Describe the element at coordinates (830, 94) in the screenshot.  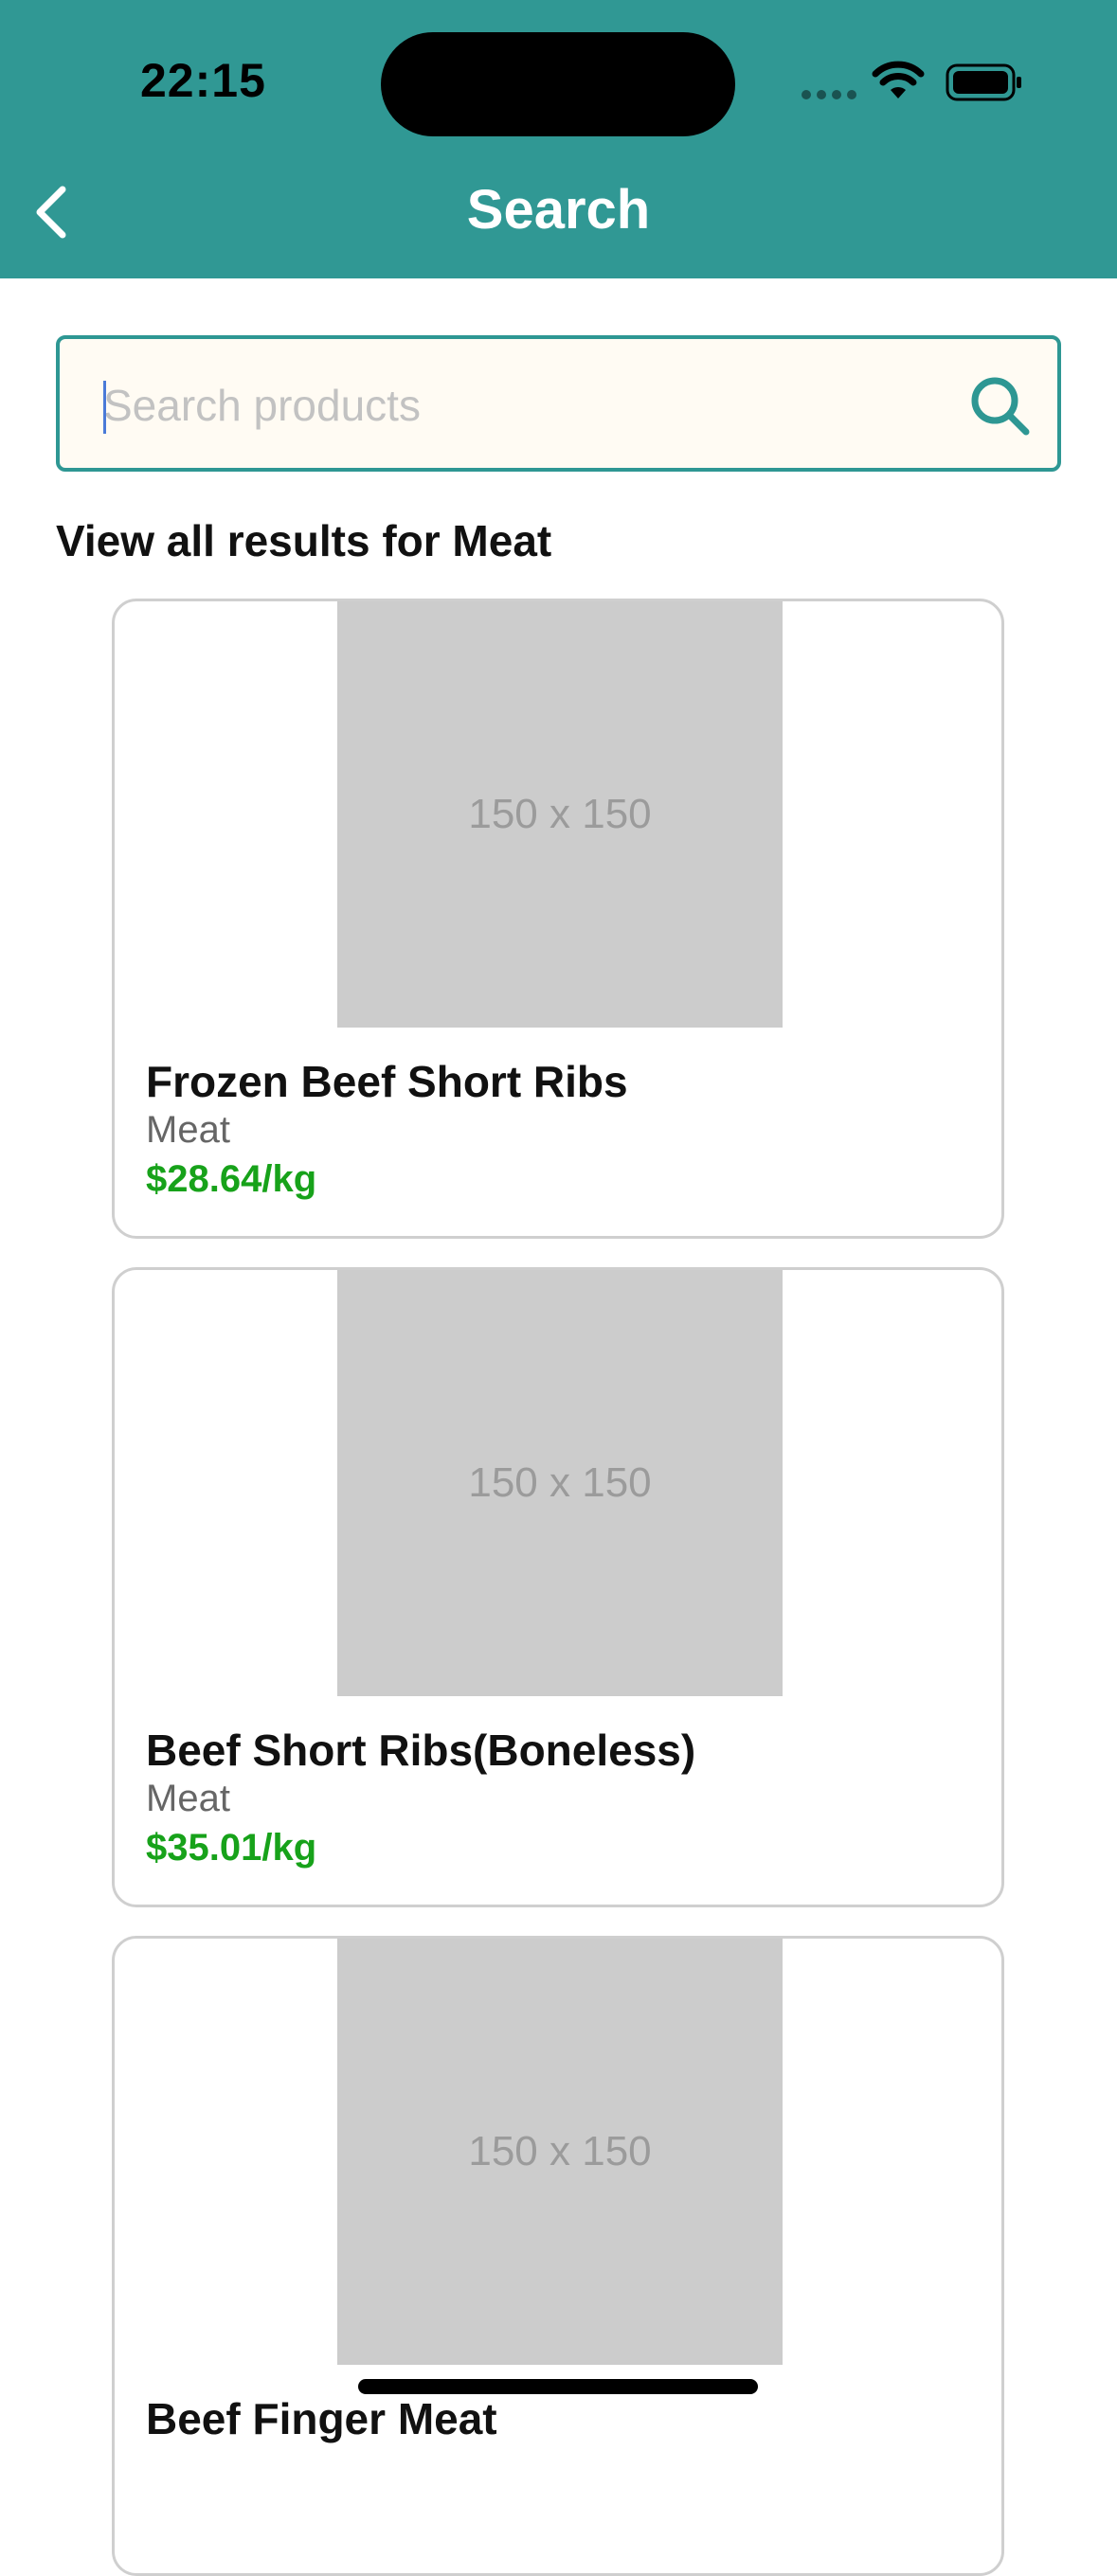
I see `signal-dots-icon` at that location.